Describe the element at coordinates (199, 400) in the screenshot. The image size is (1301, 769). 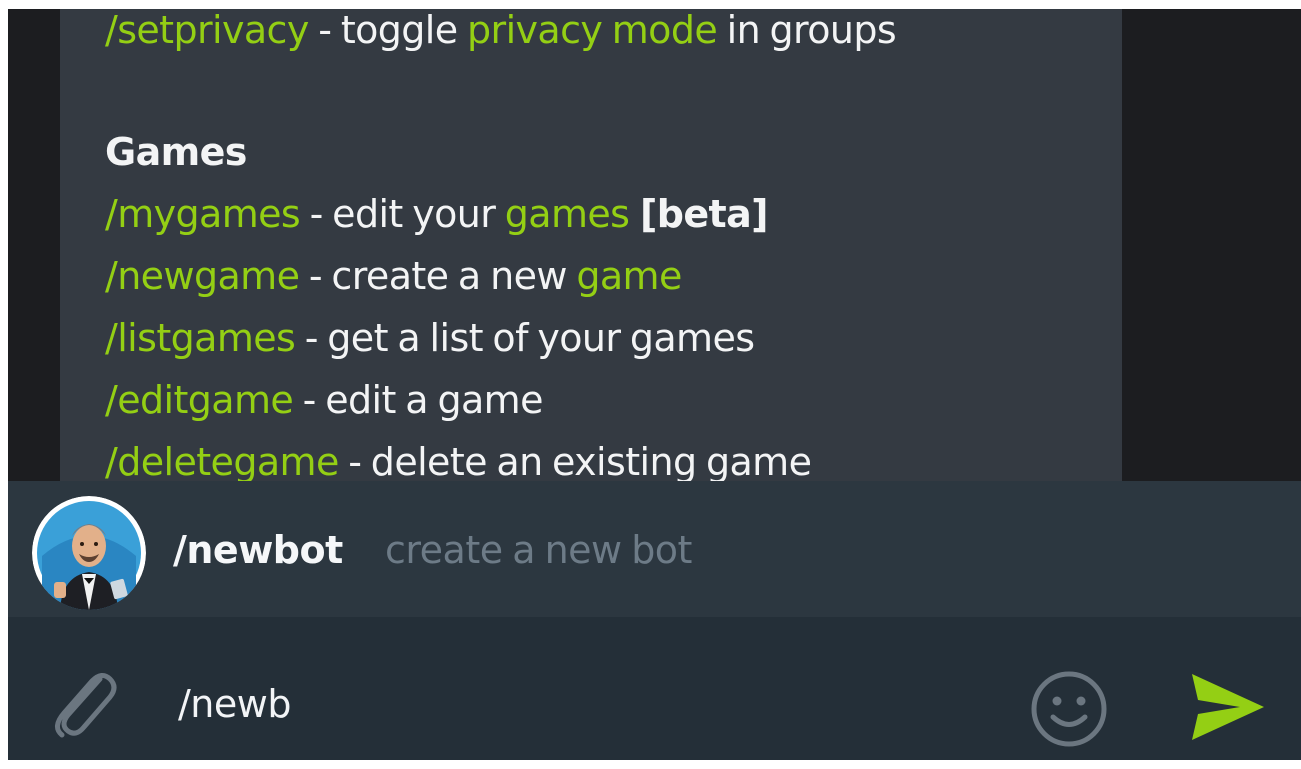
I see `command-link-editgame: /editgame` at that location.